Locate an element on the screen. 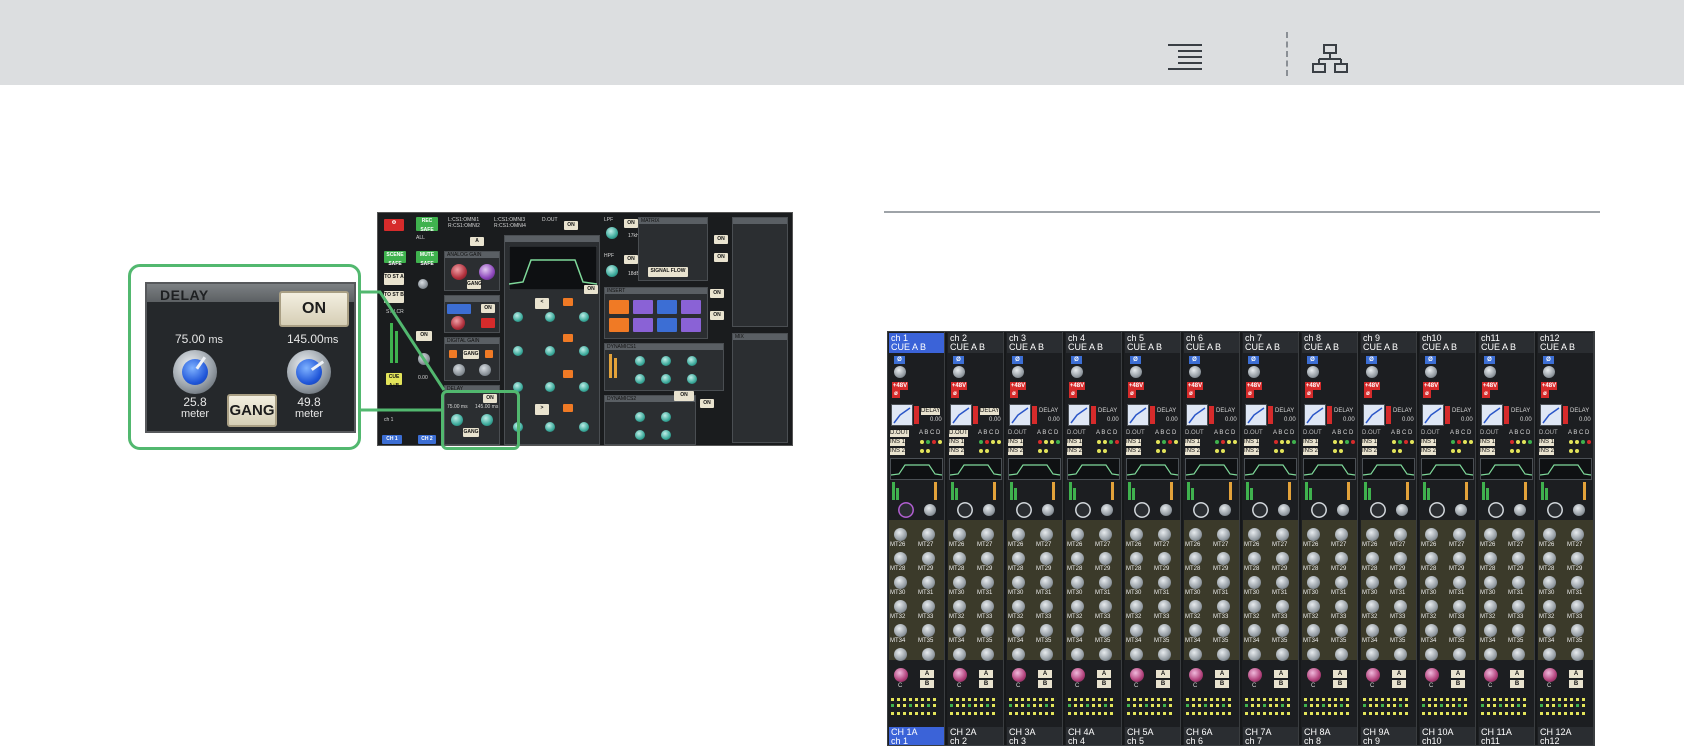 This screenshot has width=1684, height=746. menu-lines-icon is located at coordinates (1185, 58).